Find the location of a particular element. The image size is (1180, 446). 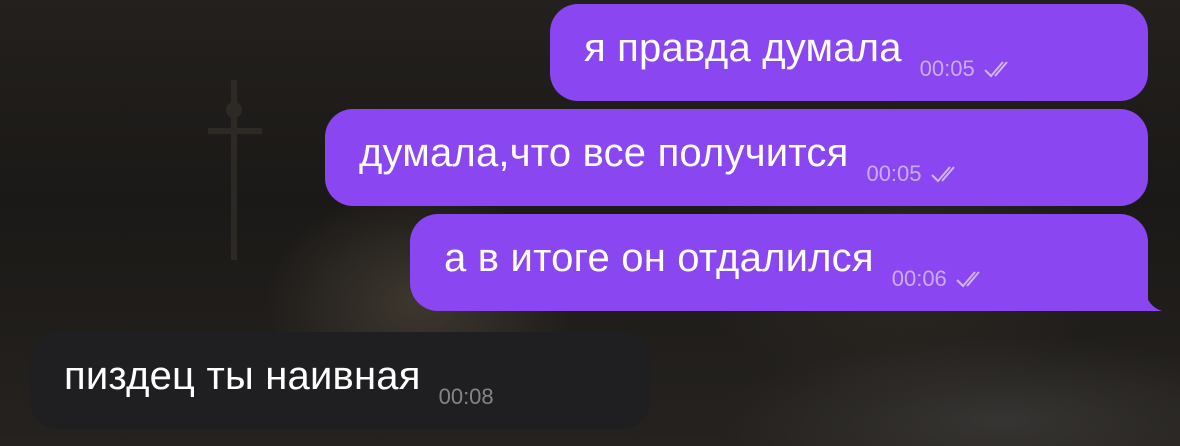

incoming-message-bubble: пиздец ты наивная 00:08 is located at coordinates (340, 380).